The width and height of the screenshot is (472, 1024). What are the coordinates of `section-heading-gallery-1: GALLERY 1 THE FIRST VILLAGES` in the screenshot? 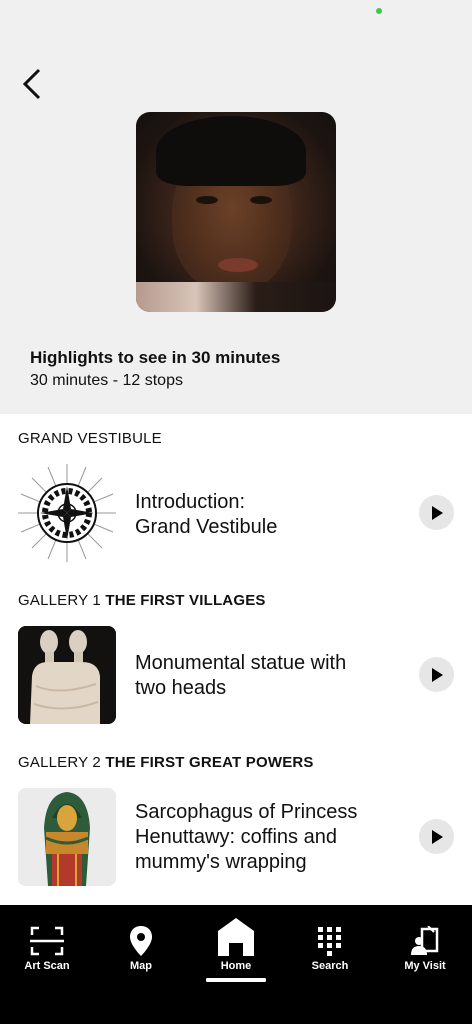 It's located at (142, 600).